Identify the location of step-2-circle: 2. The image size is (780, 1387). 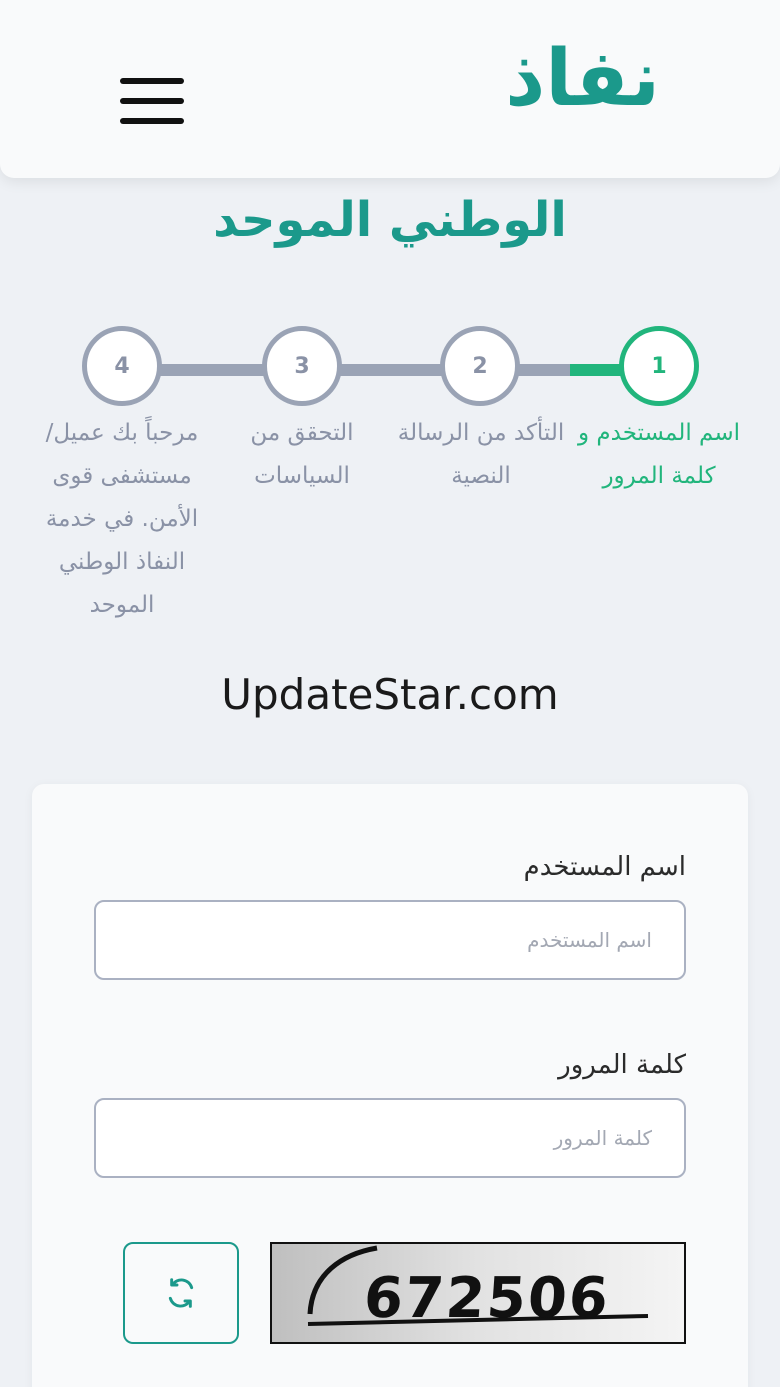
(480, 366).